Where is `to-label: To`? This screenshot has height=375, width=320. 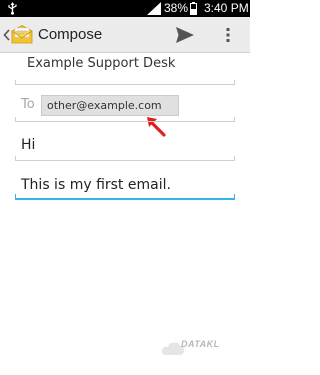
to-label: To is located at coordinates (28, 104).